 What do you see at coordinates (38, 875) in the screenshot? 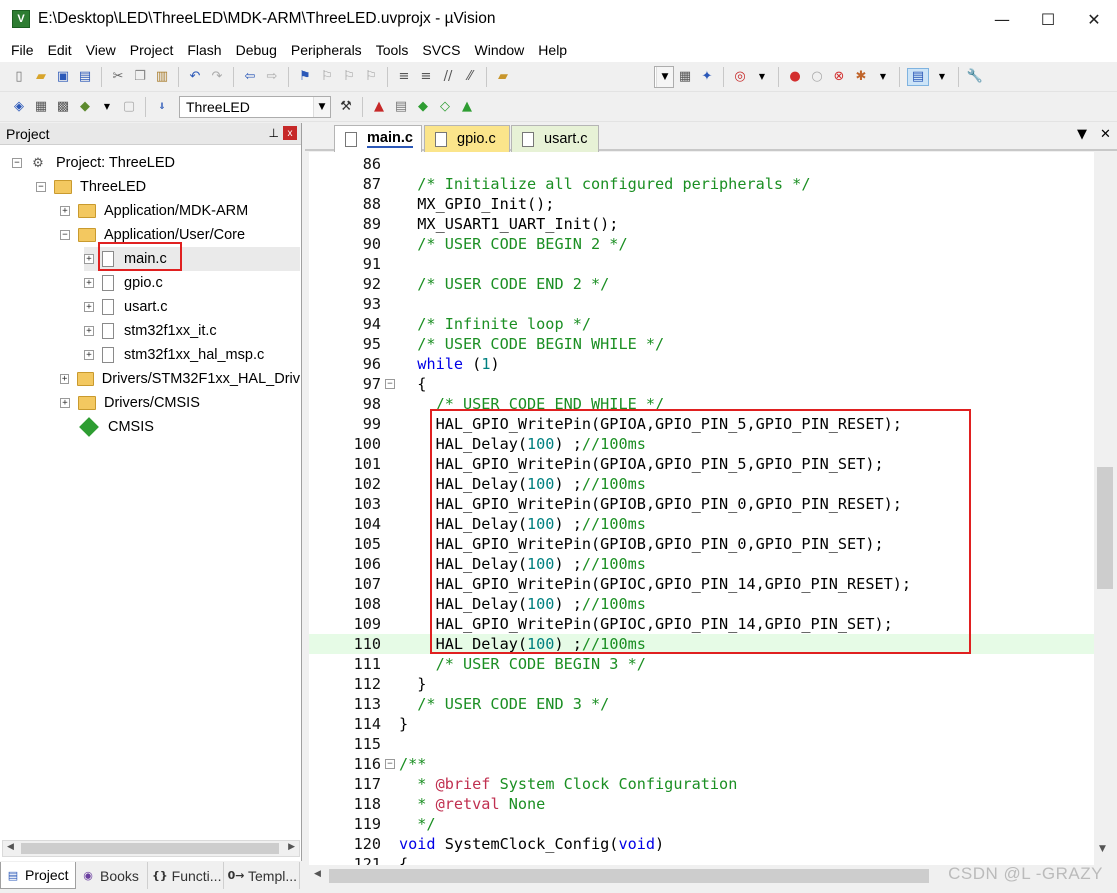
I see `tab-project: ▤ Project` at bounding box center [38, 875].